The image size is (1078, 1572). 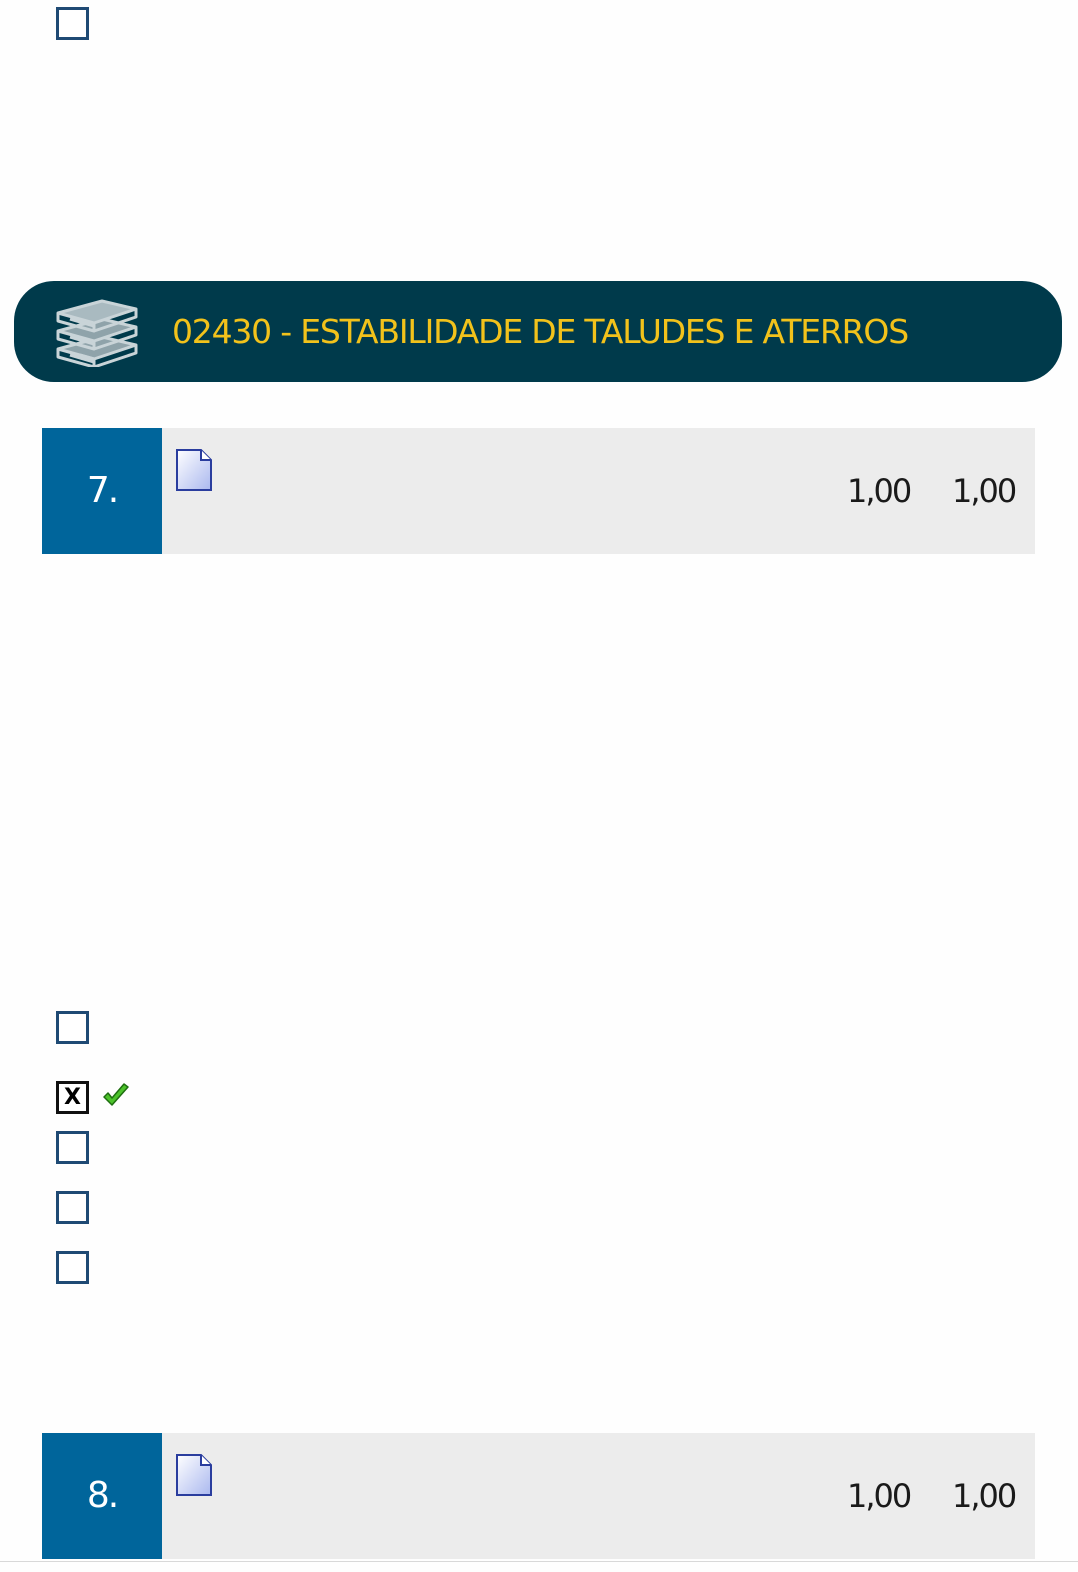 I want to click on checked-mark: X, so click(x=72, y=1097).